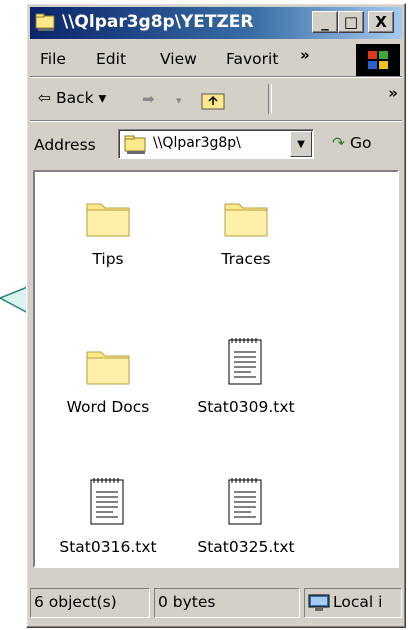 The height and width of the screenshot is (630, 408). Describe the element at coordinates (301, 144) in the screenshot. I see `address-dropdown-icon: ▼` at that location.